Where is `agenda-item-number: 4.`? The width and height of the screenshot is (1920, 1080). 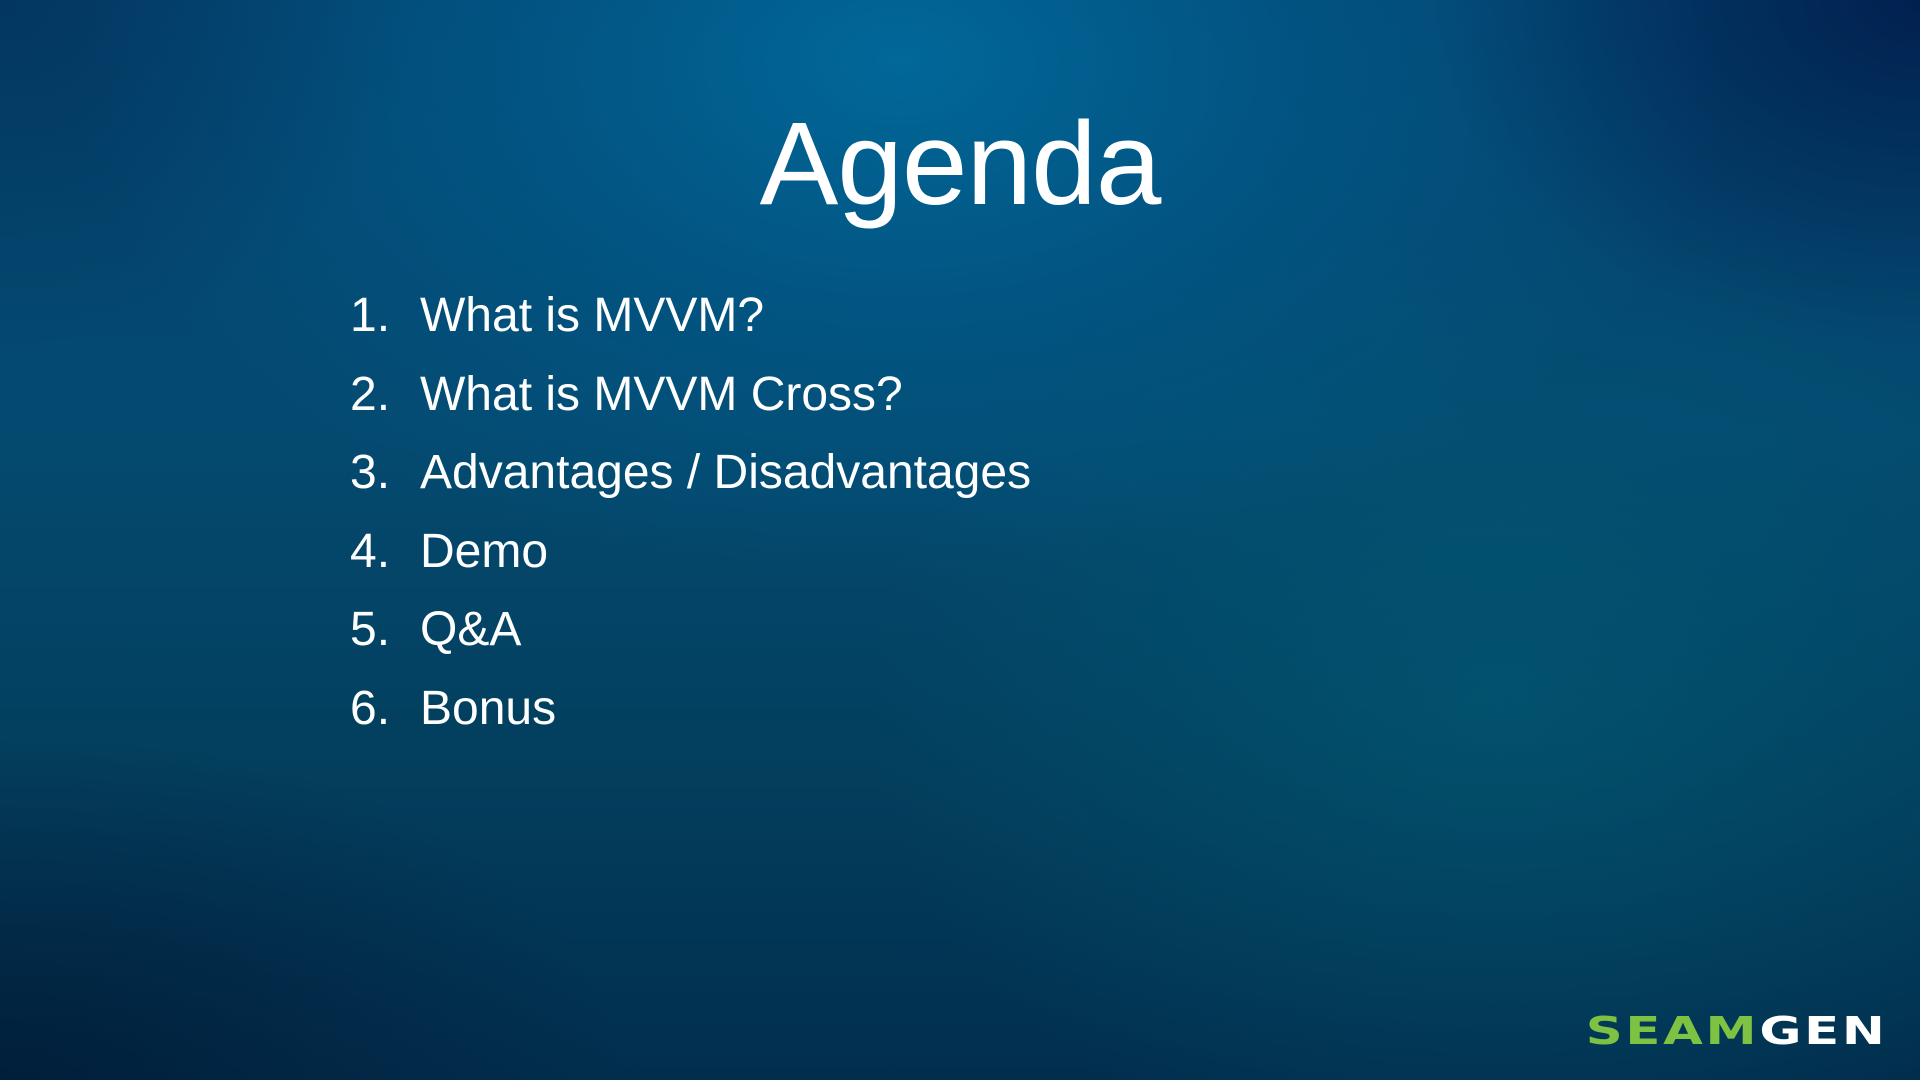
agenda-item-number: 4. is located at coordinates (370, 551).